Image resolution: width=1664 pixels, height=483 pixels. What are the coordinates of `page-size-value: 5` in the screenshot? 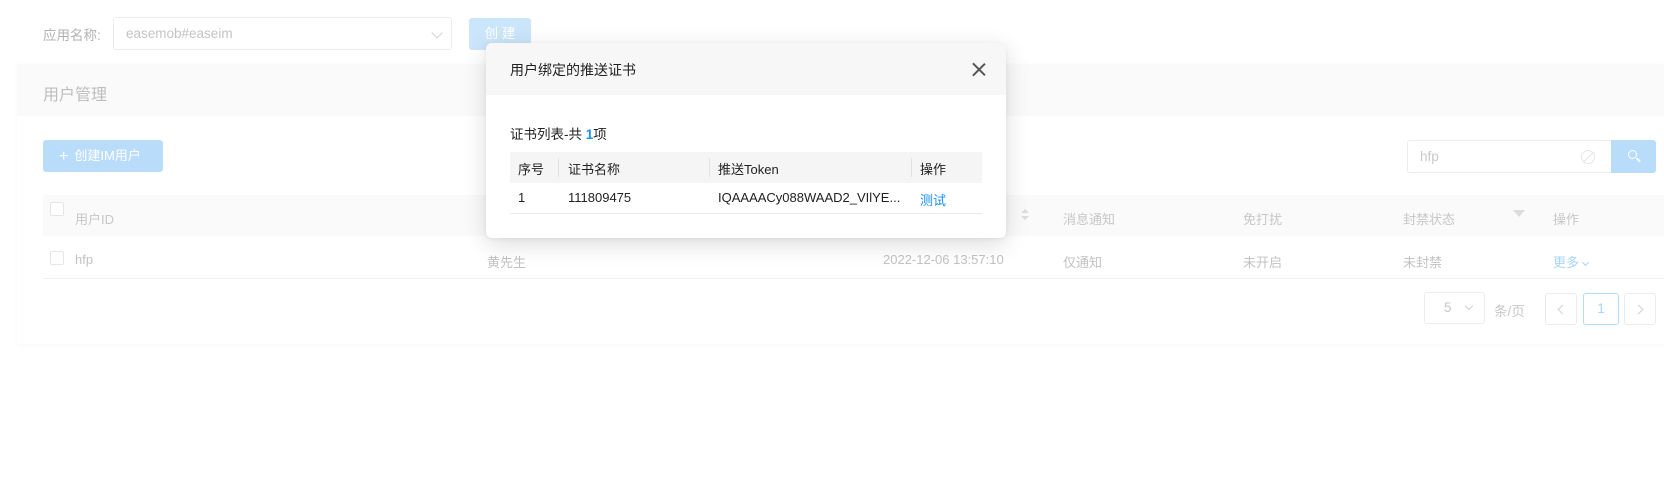 It's located at (1448, 307).